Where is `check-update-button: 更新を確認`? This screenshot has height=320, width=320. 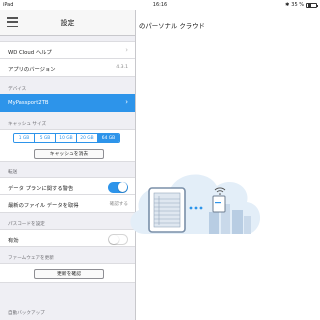 check-update-button: 更新を確認 is located at coordinates (69, 273).